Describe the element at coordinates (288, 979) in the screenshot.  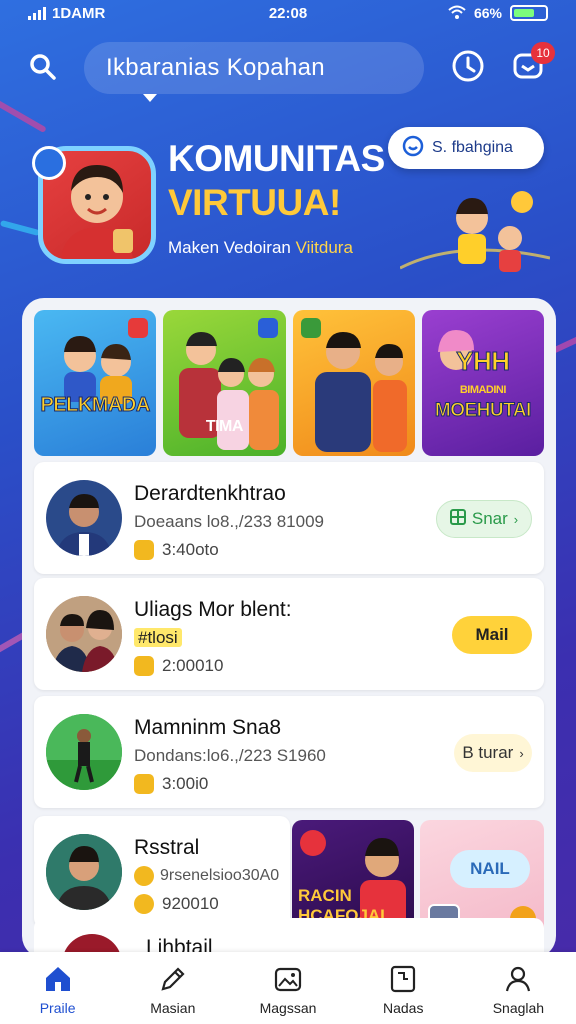
I see `gallery-icon` at that location.